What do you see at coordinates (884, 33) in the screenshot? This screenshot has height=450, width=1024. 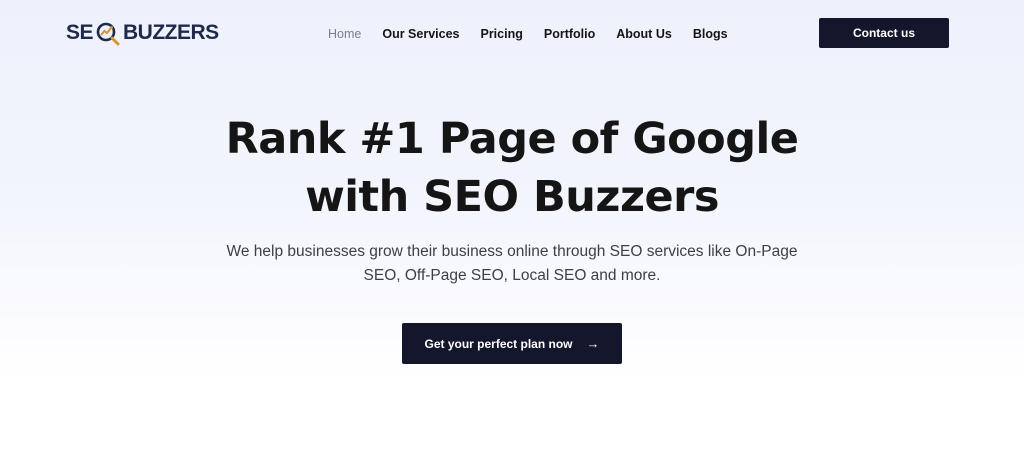 I see `contact-us-button: Contact us` at bounding box center [884, 33].